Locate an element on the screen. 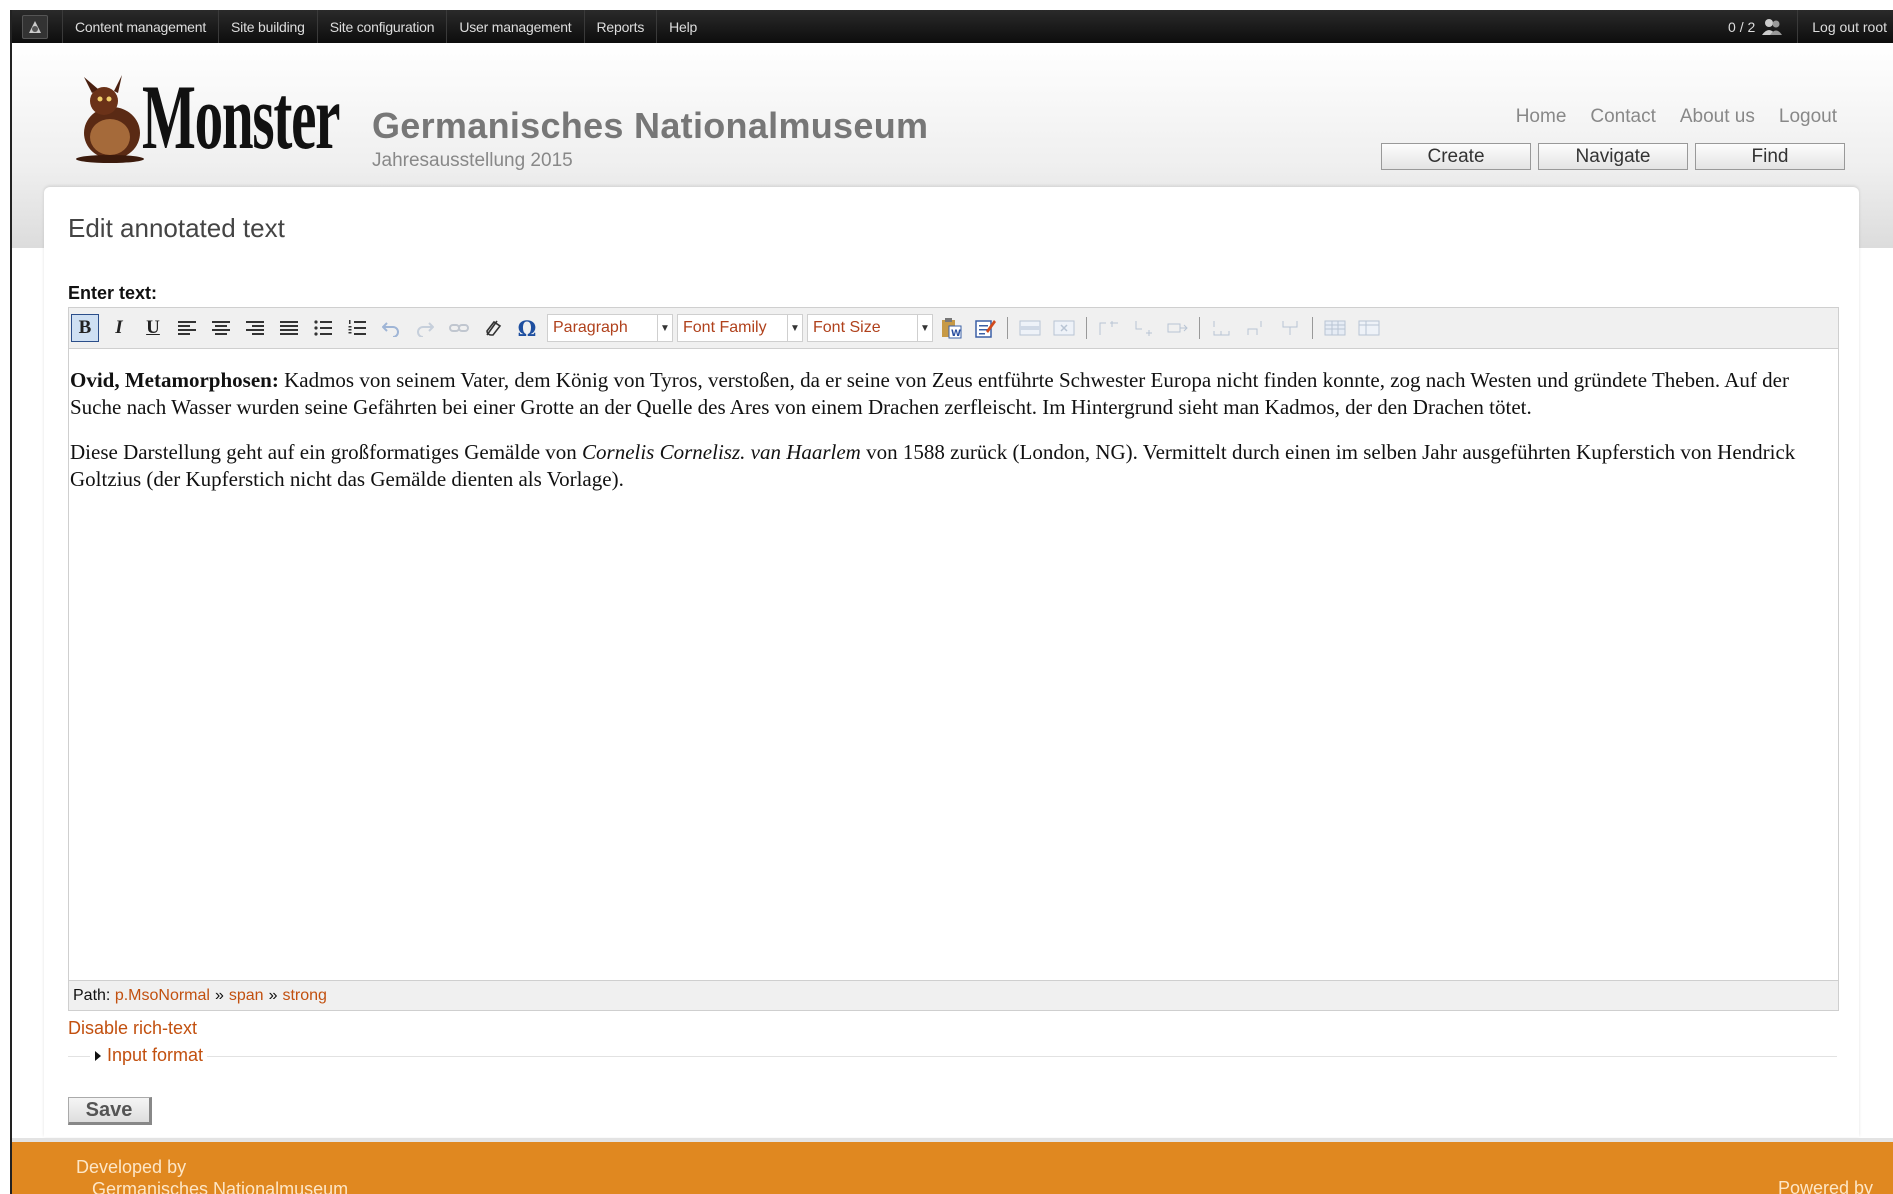  page-title: Edit annotated text is located at coordinates (176, 228).